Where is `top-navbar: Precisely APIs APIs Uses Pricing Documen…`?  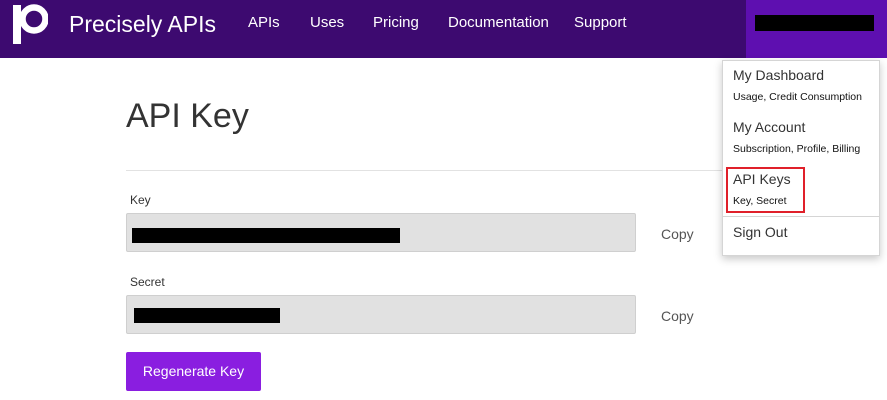 top-navbar: Precisely APIs APIs Uses Pricing Documen… is located at coordinates (443, 29).